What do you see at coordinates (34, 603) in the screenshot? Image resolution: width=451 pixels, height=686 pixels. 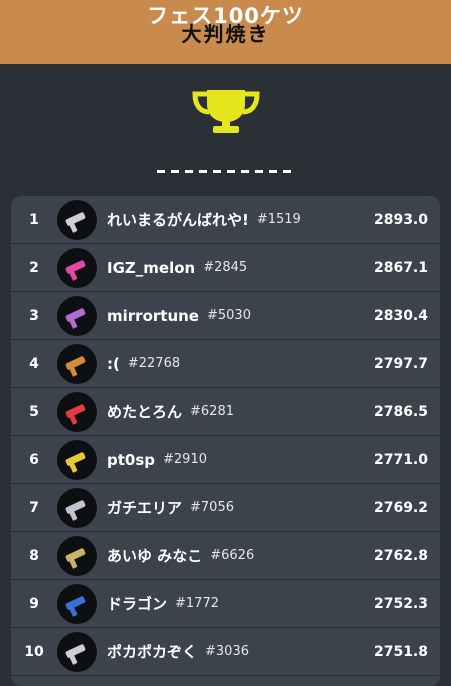 I see `rank-number: 9` at bounding box center [34, 603].